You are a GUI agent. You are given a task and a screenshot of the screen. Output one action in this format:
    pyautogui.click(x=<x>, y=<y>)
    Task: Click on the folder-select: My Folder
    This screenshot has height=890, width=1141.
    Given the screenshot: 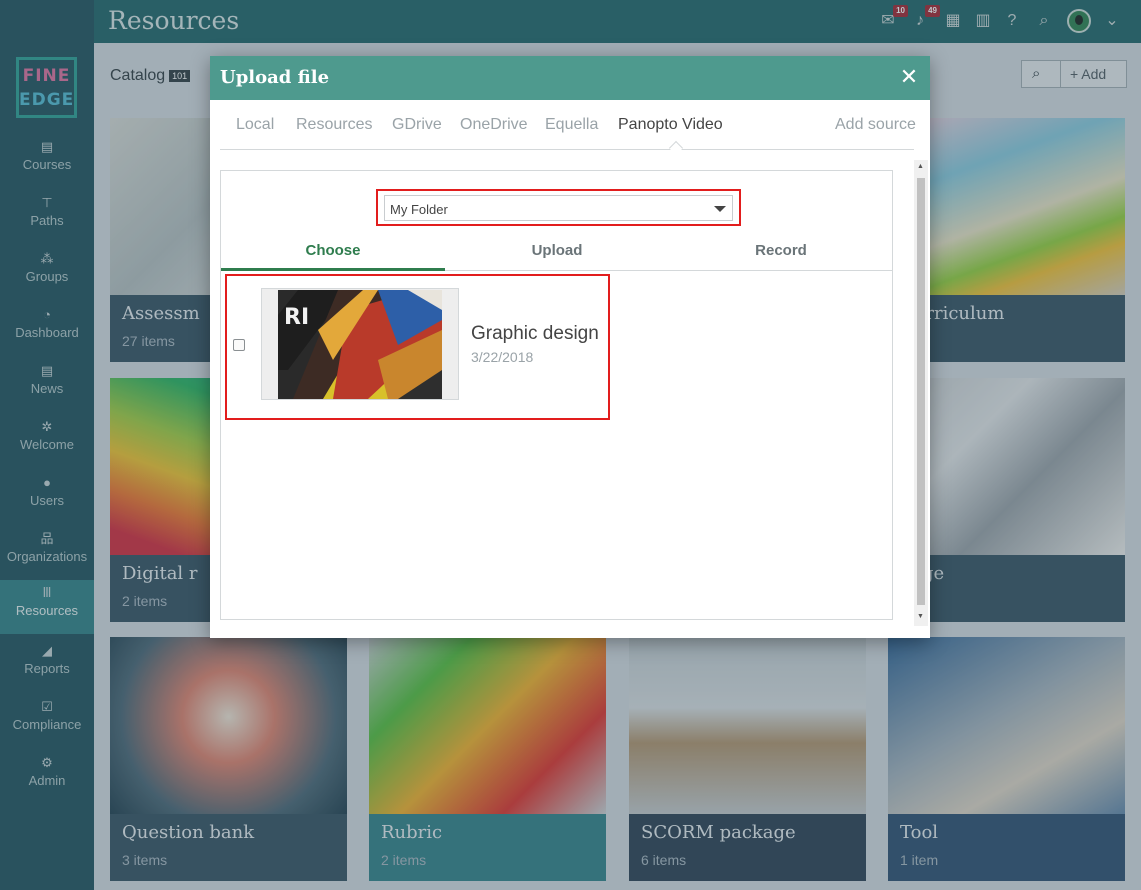 What is the action you would take?
    pyautogui.click(x=558, y=208)
    